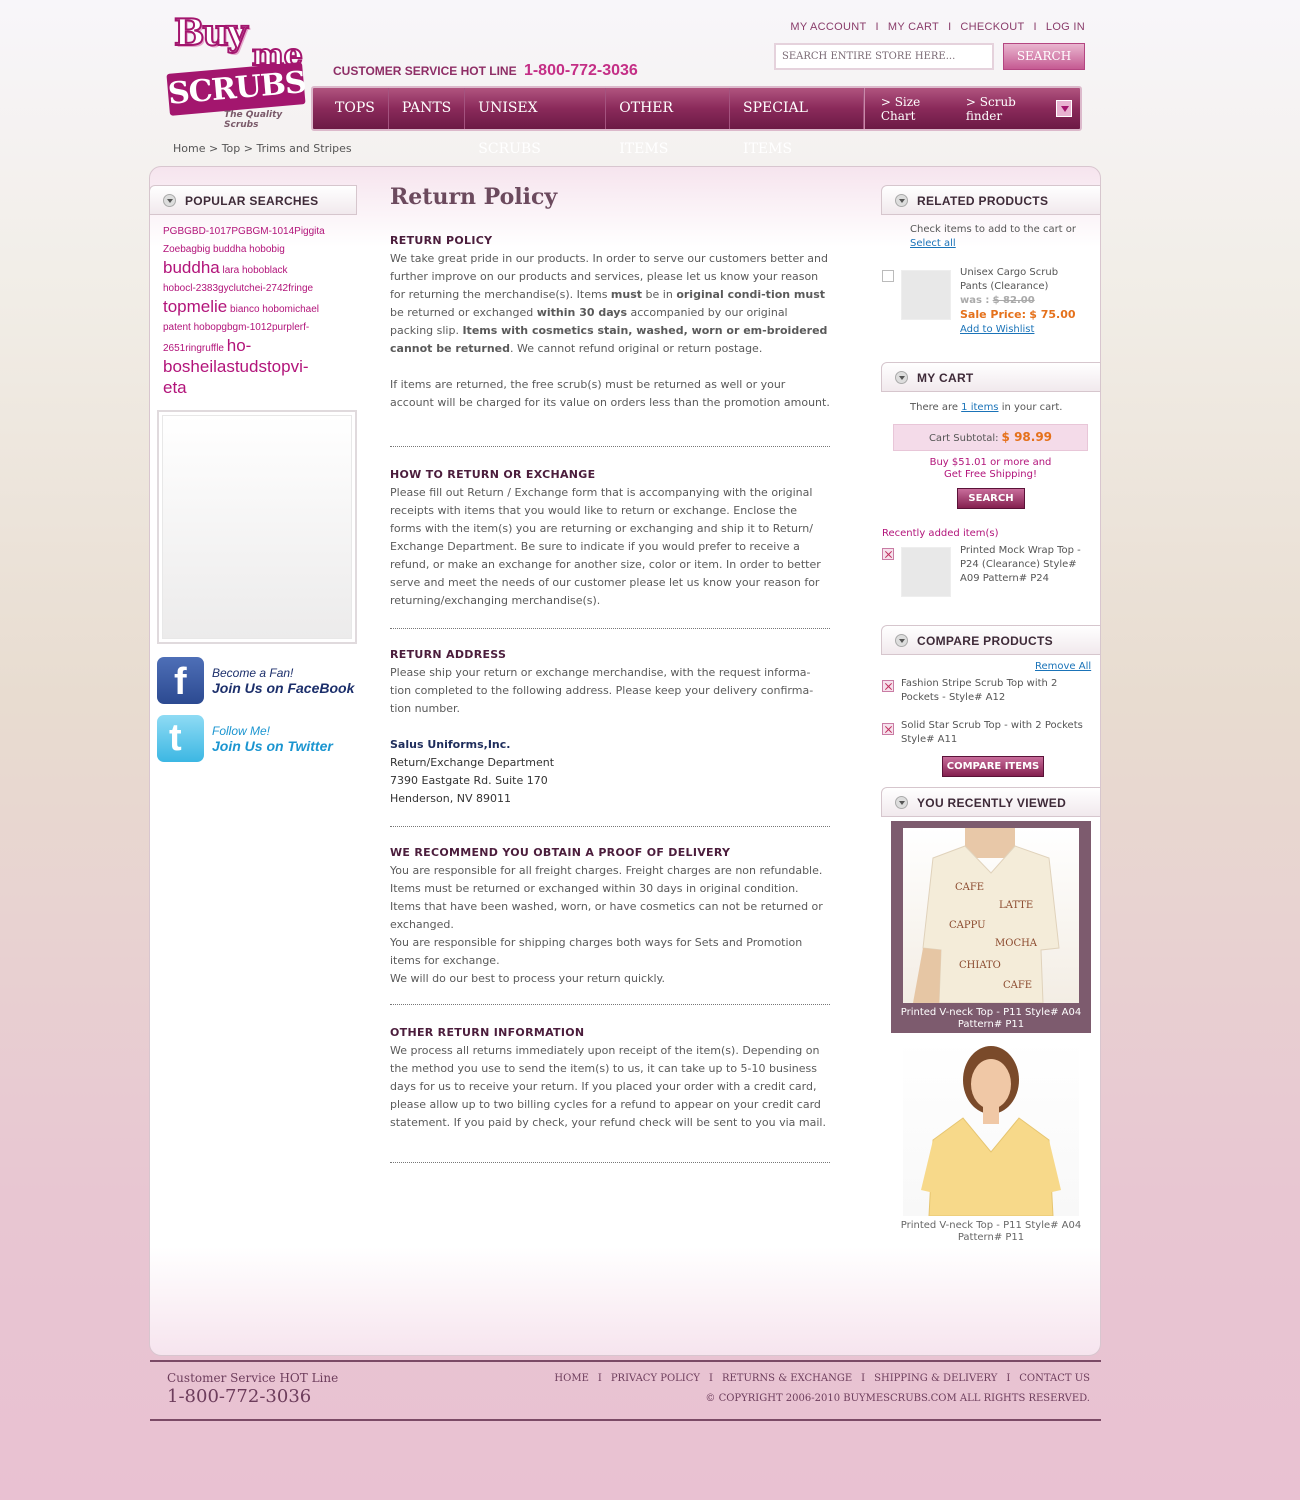  What do you see at coordinates (236, 327) in the screenshot?
I see `search-tag: patent hobopgbgm-1012purplerf-` at bounding box center [236, 327].